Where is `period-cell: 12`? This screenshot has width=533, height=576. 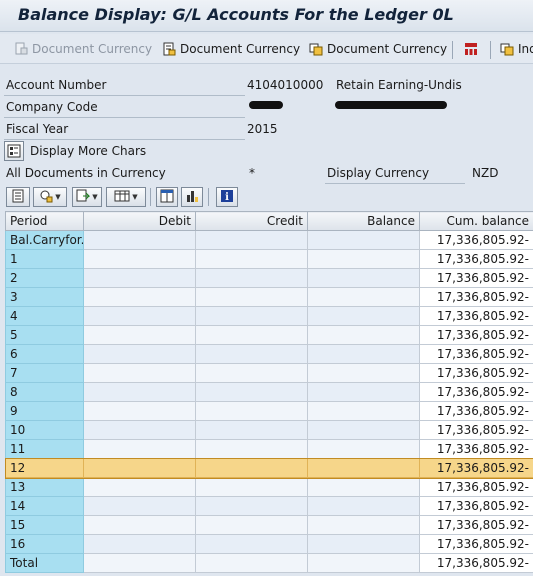
period-cell: 12 is located at coordinates (44, 468).